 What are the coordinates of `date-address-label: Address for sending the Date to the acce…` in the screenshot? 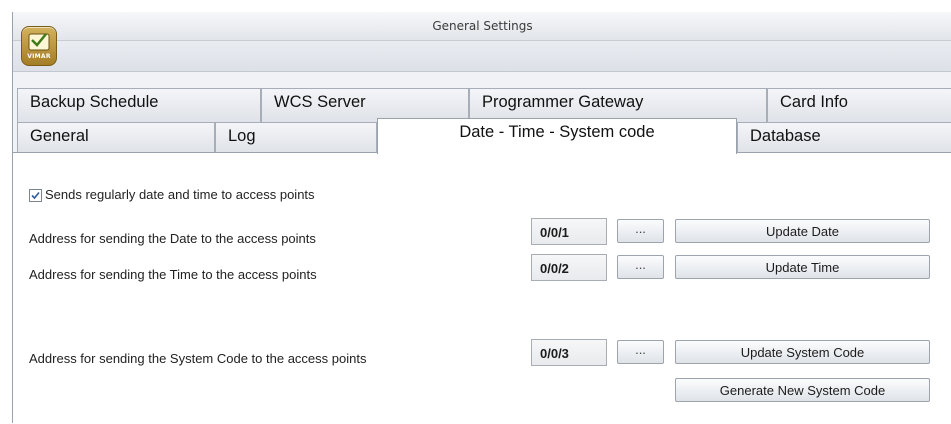 It's located at (172, 238).